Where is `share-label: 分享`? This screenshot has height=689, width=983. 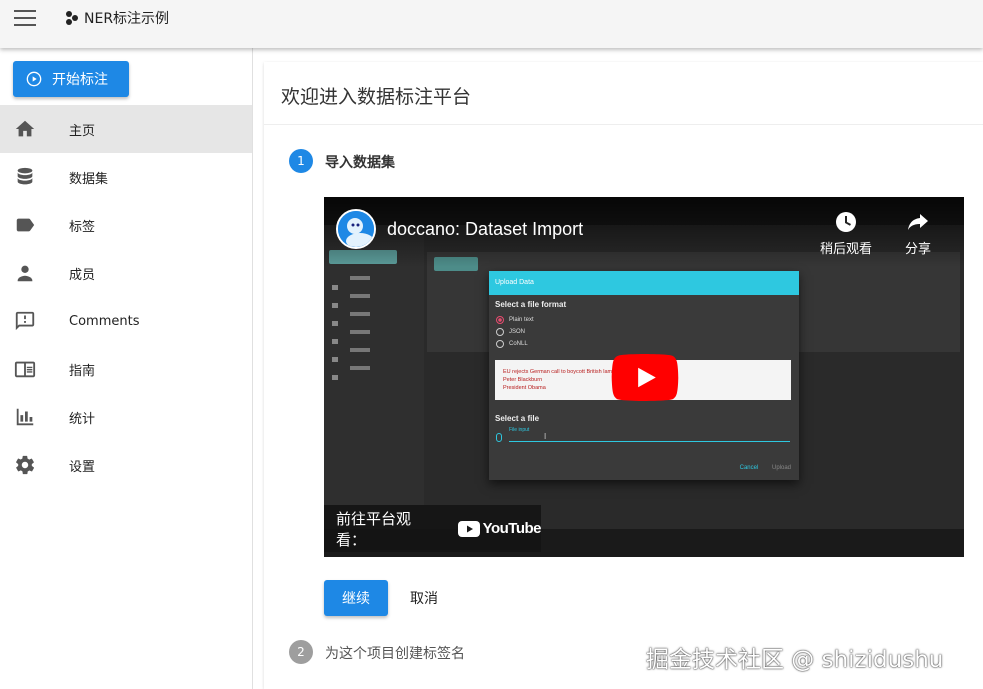 share-label: 分享 is located at coordinates (917, 249).